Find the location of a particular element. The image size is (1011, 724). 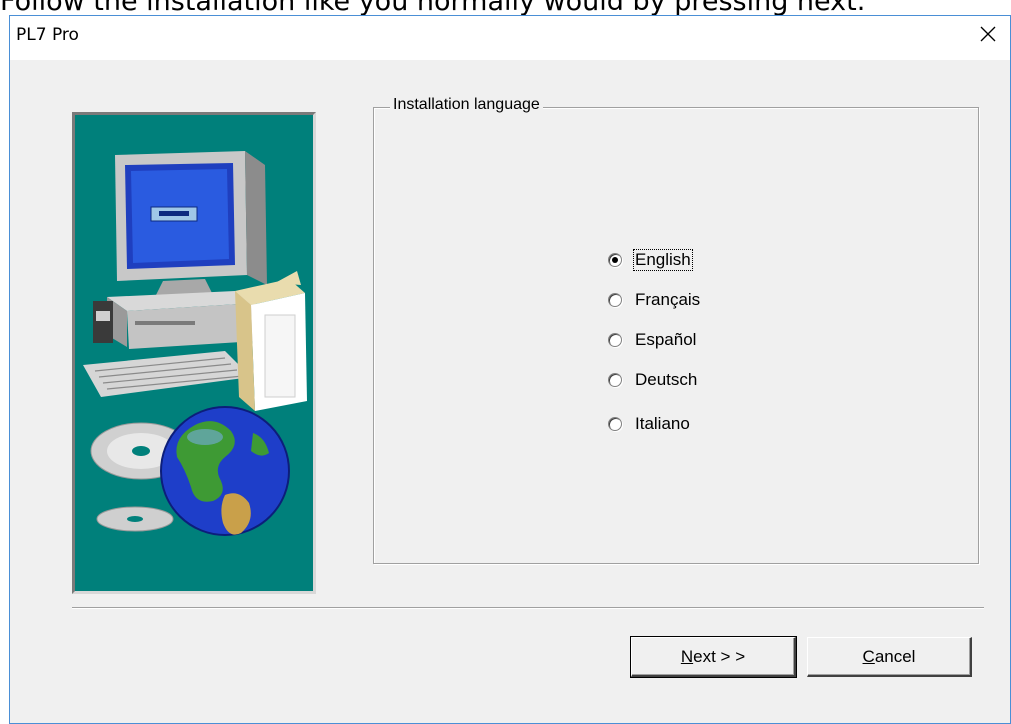

close-icon is located at coordinates (988, 34).